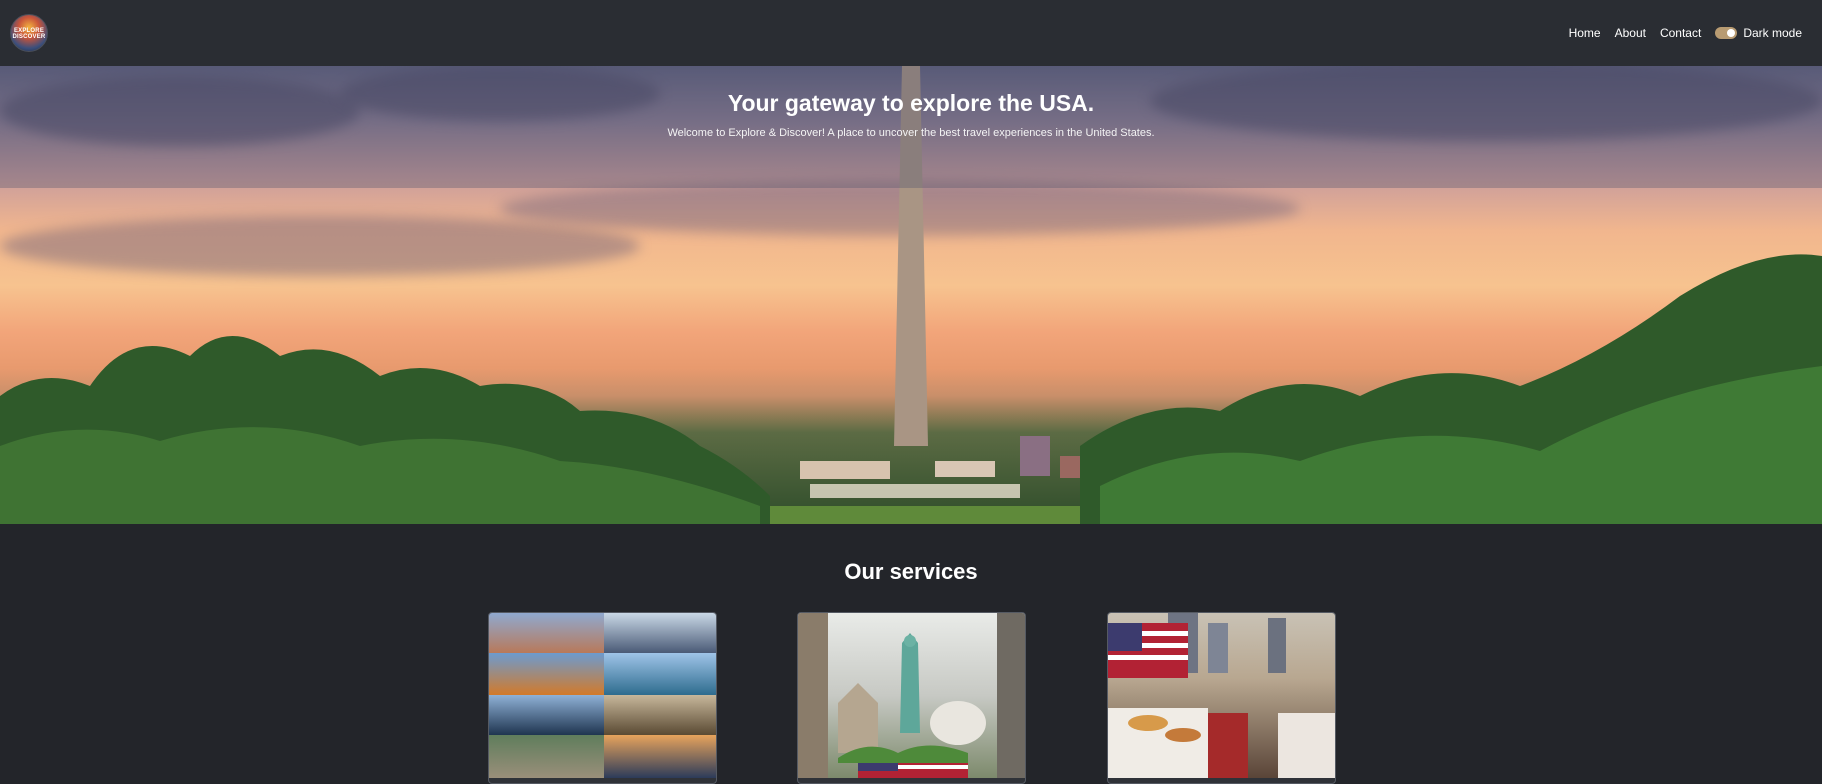  I want to click on city-collage-image, so click(602, 695).